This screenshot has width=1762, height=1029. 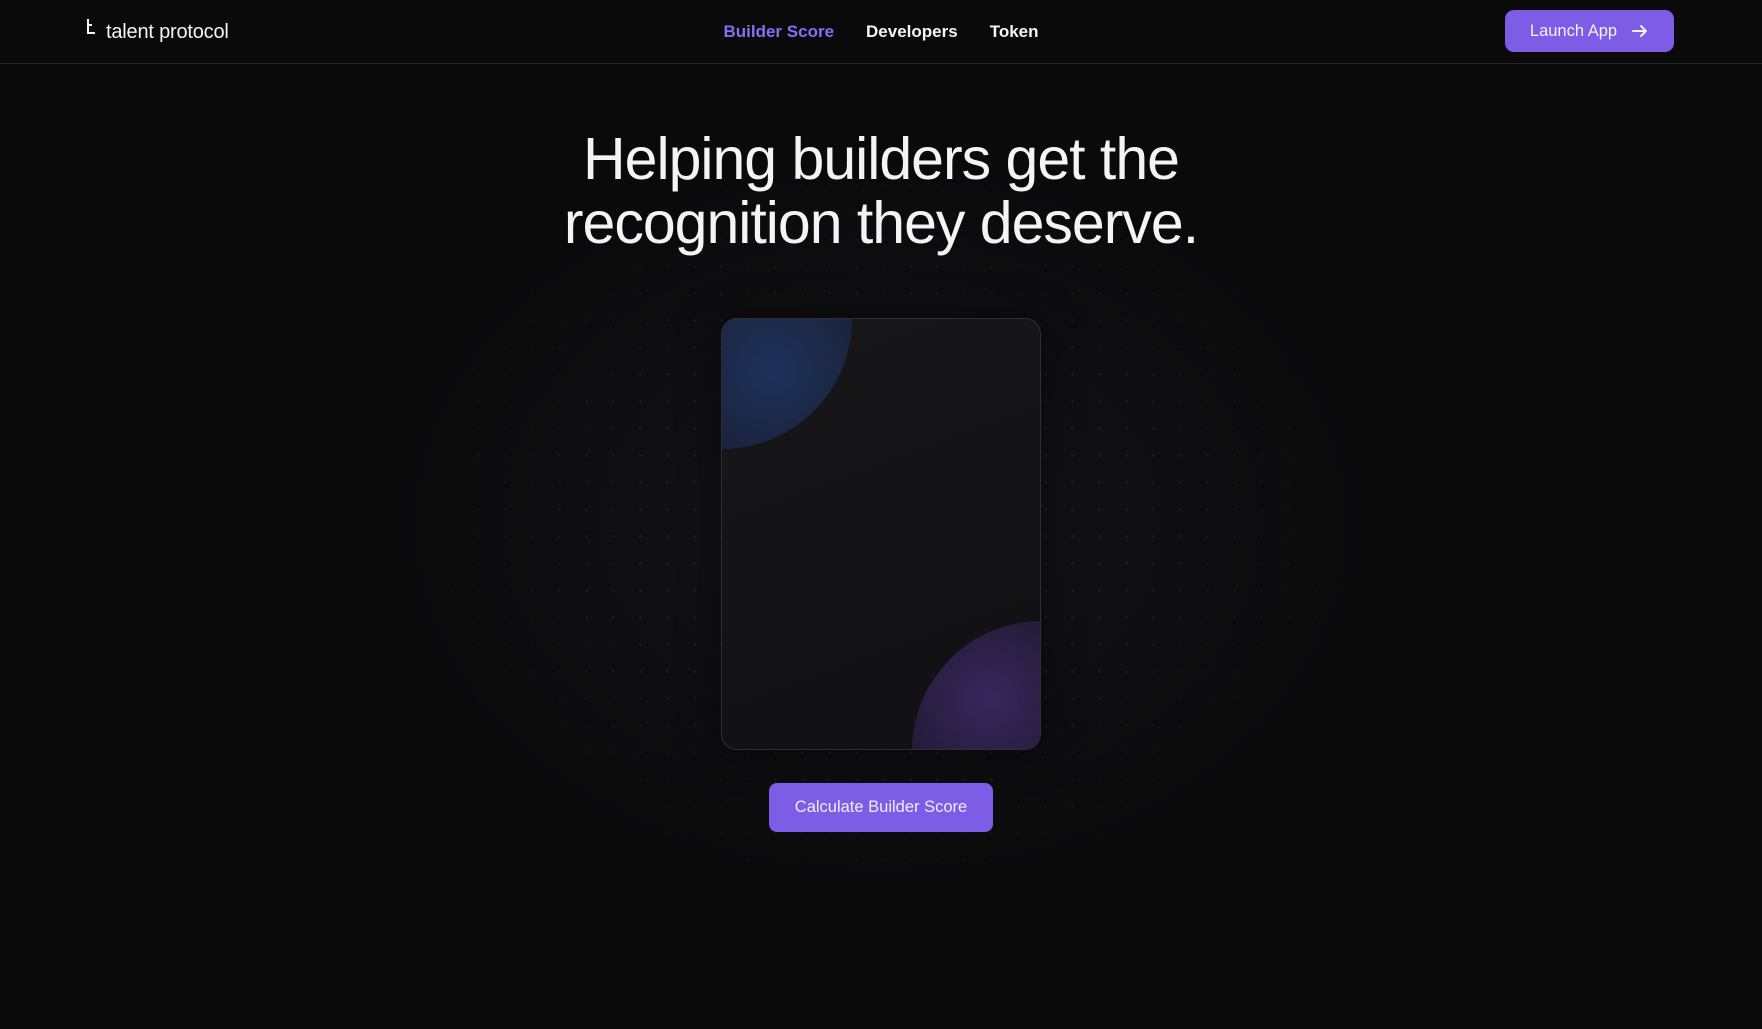 What do you see at coordinates (976, 685) in the screenshot?
I see `purple-gradient-orb` at bounding box center [976, 685].